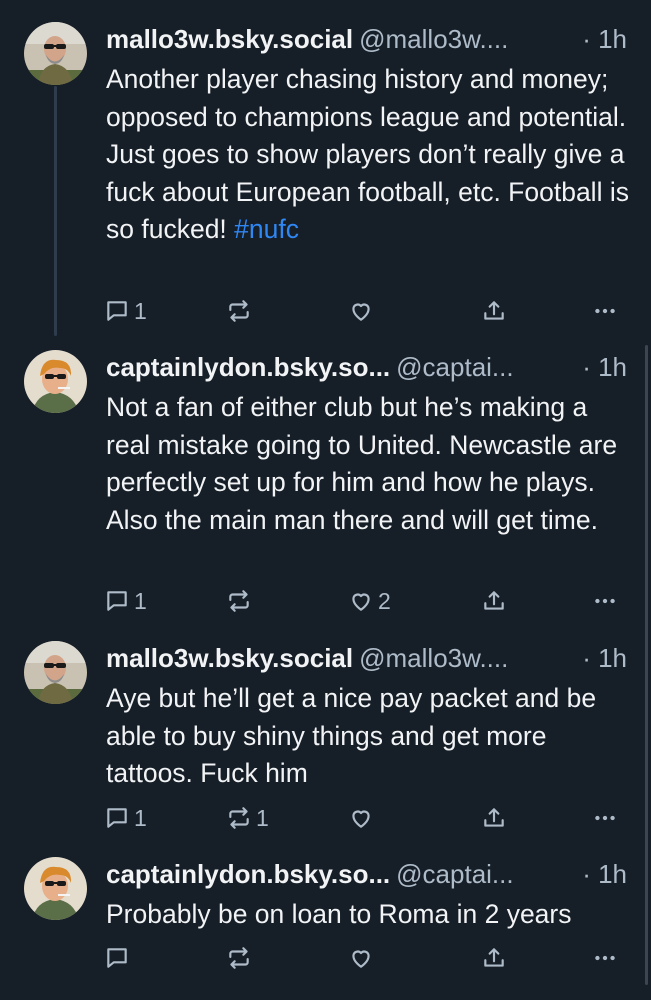  I want to click on post-body: Probably be on loan to Roma in 2 years, so click(339, 914).